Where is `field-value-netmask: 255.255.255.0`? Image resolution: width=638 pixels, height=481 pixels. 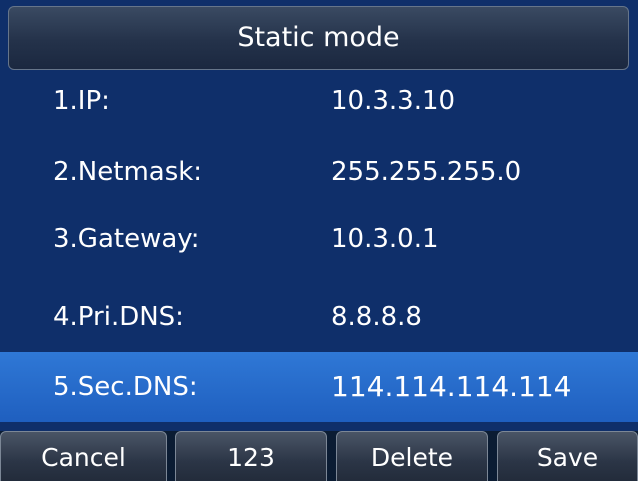 field-value-netmask: 255.255.255.0 is located at coordinates (426, 172).